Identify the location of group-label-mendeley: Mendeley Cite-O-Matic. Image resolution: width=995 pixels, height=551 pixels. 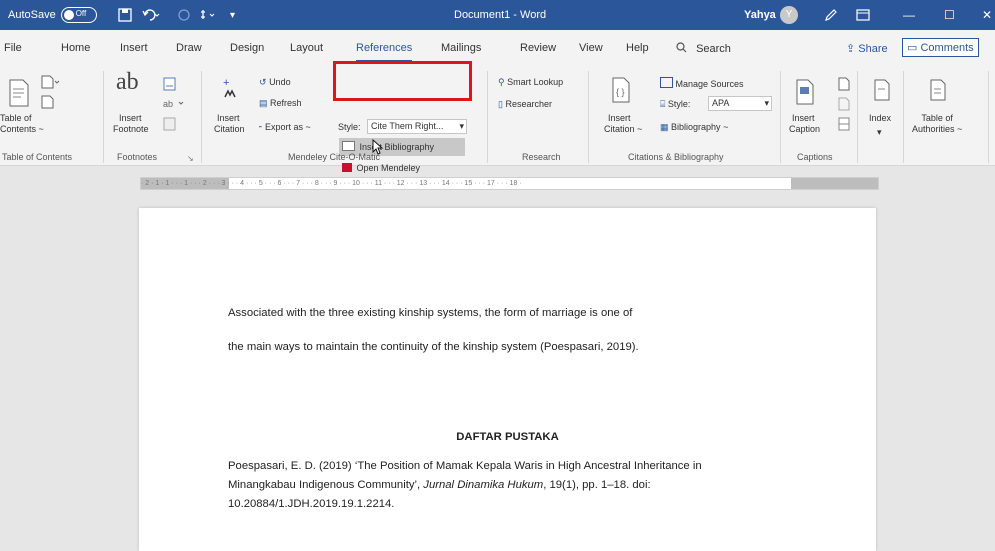
(334, 157).